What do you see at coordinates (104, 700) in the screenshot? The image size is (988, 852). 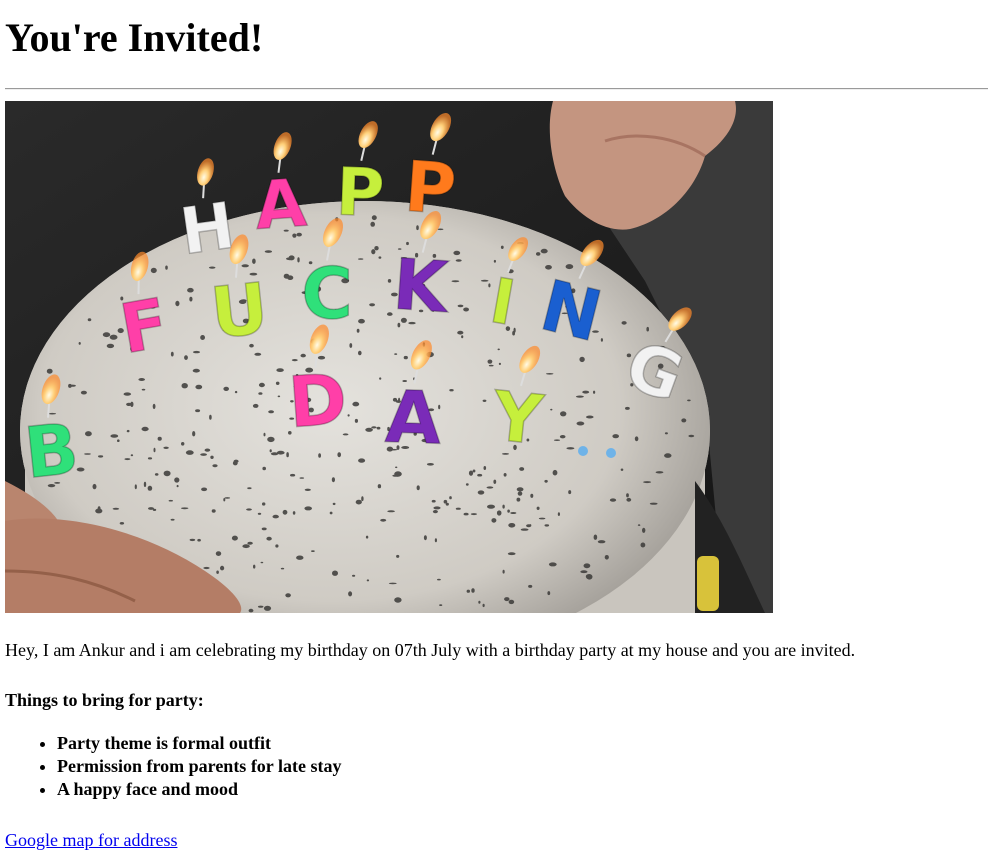 I see `bring-list-title: Things to bring for party:` at bounding box center [104, 700].